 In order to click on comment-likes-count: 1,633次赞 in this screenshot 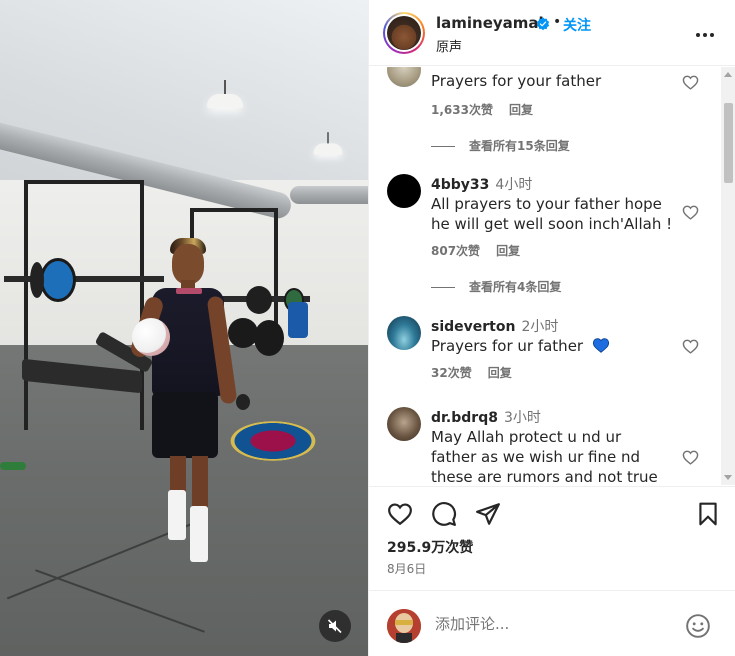, I will do `click(462, 110)`.